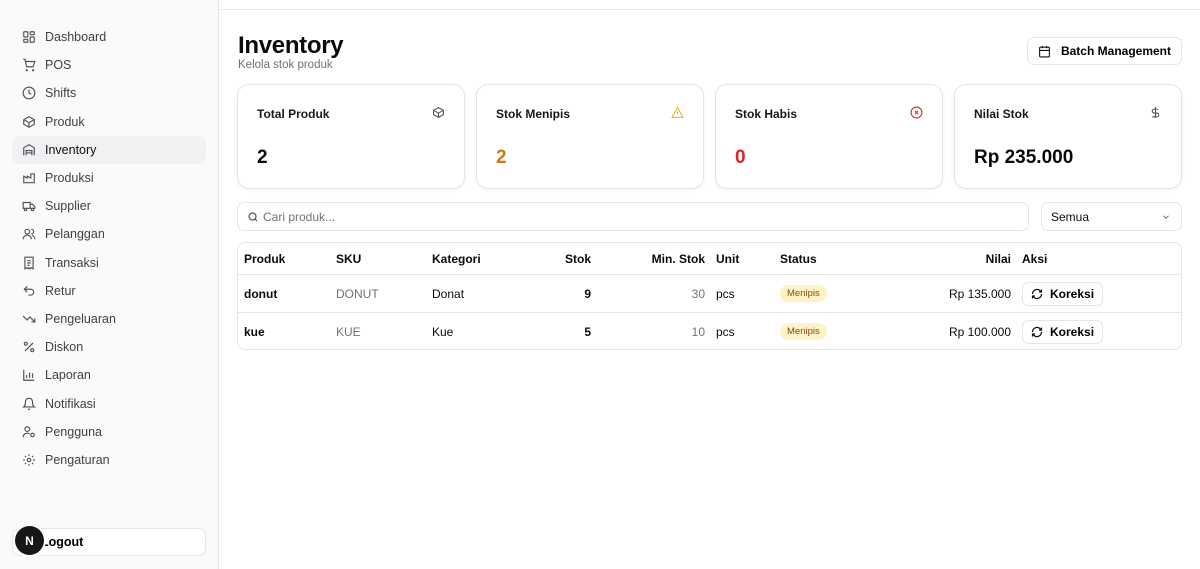 This screenshot has height=569, width=1200. Describe the element at coordinates (1024, 157) in the screenshot. I see `stat-value: Rp 235.000` at that location.